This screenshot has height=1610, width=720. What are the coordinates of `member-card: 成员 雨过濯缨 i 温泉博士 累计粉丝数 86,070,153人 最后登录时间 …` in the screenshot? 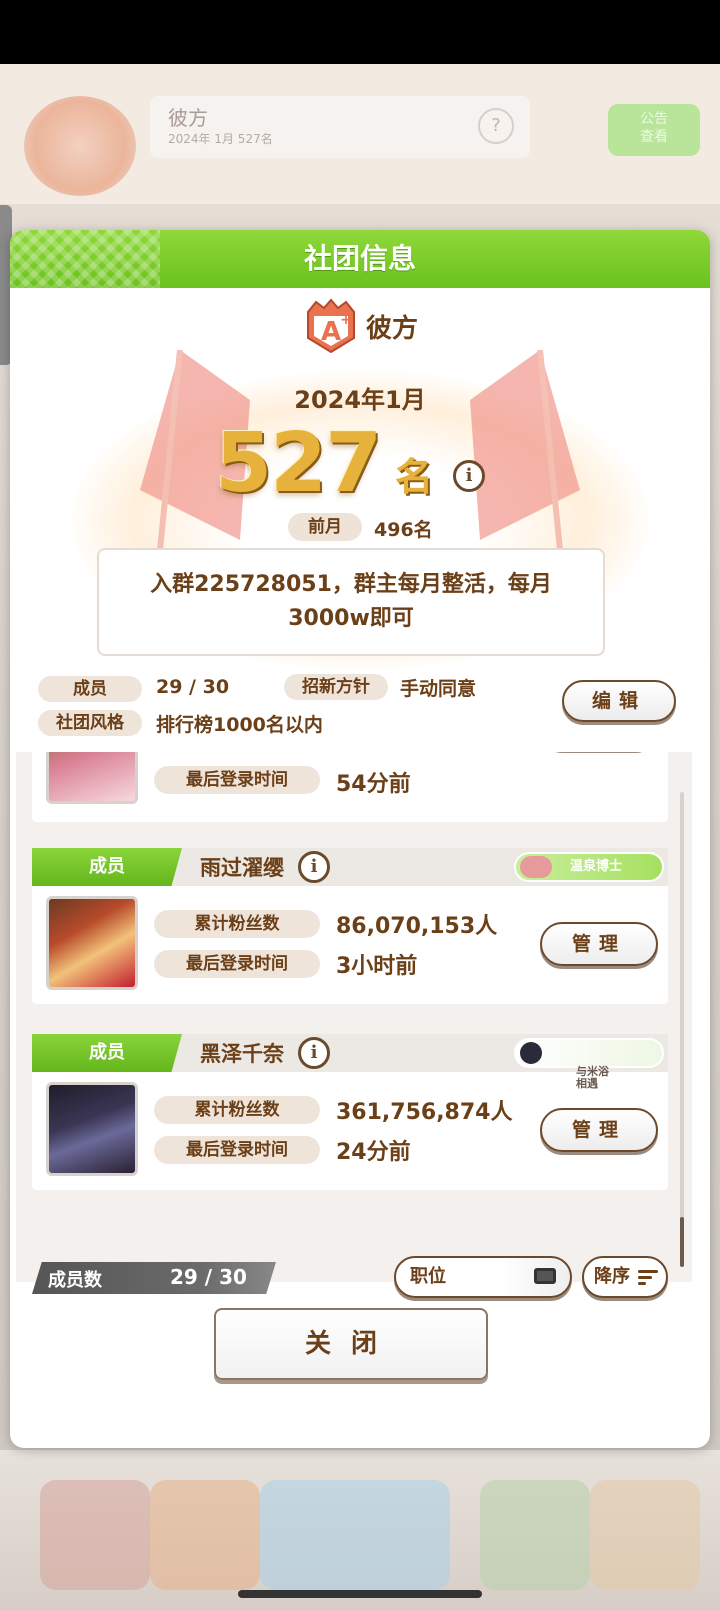 It's located at (350, 926).